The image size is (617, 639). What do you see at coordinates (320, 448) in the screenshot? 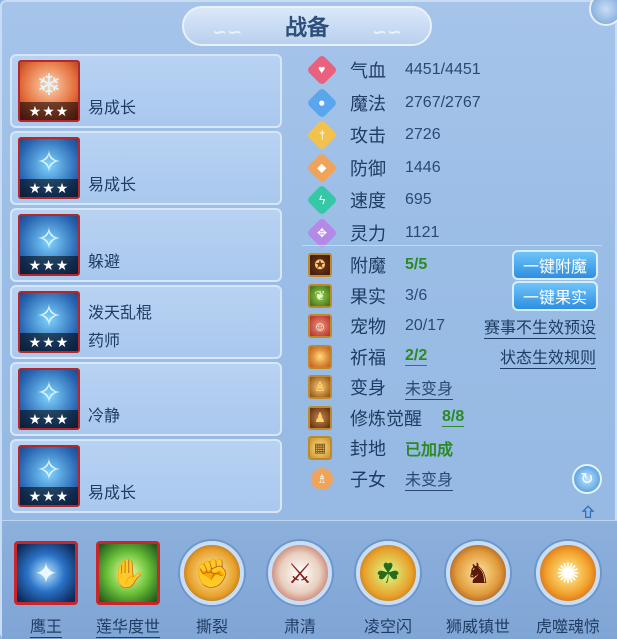
I see `fief-icon: ▦` at bounding box center [320, 448].